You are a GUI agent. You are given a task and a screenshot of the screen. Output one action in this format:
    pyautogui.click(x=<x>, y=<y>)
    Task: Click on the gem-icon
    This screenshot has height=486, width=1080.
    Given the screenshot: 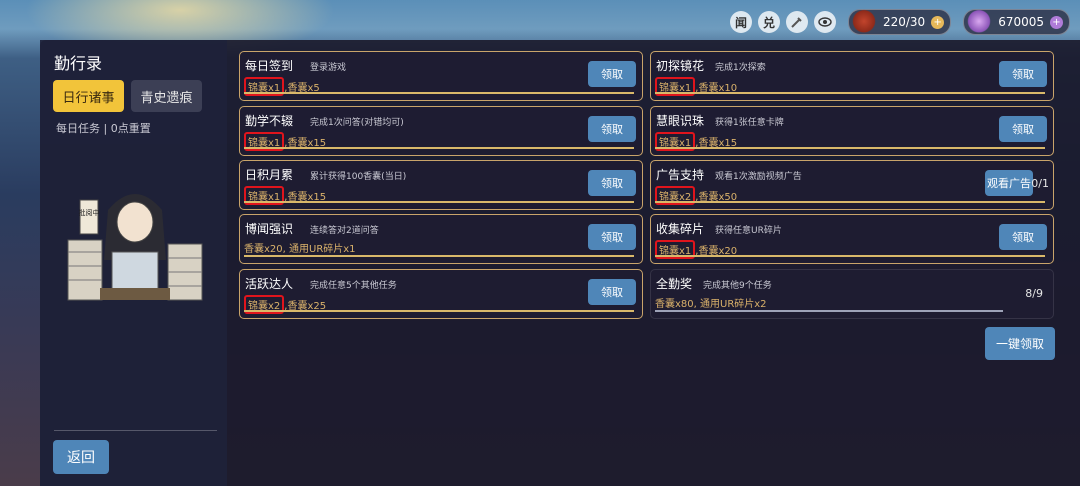 What is the action you would take?
    pyautogui.click(x=979, y=20)
    